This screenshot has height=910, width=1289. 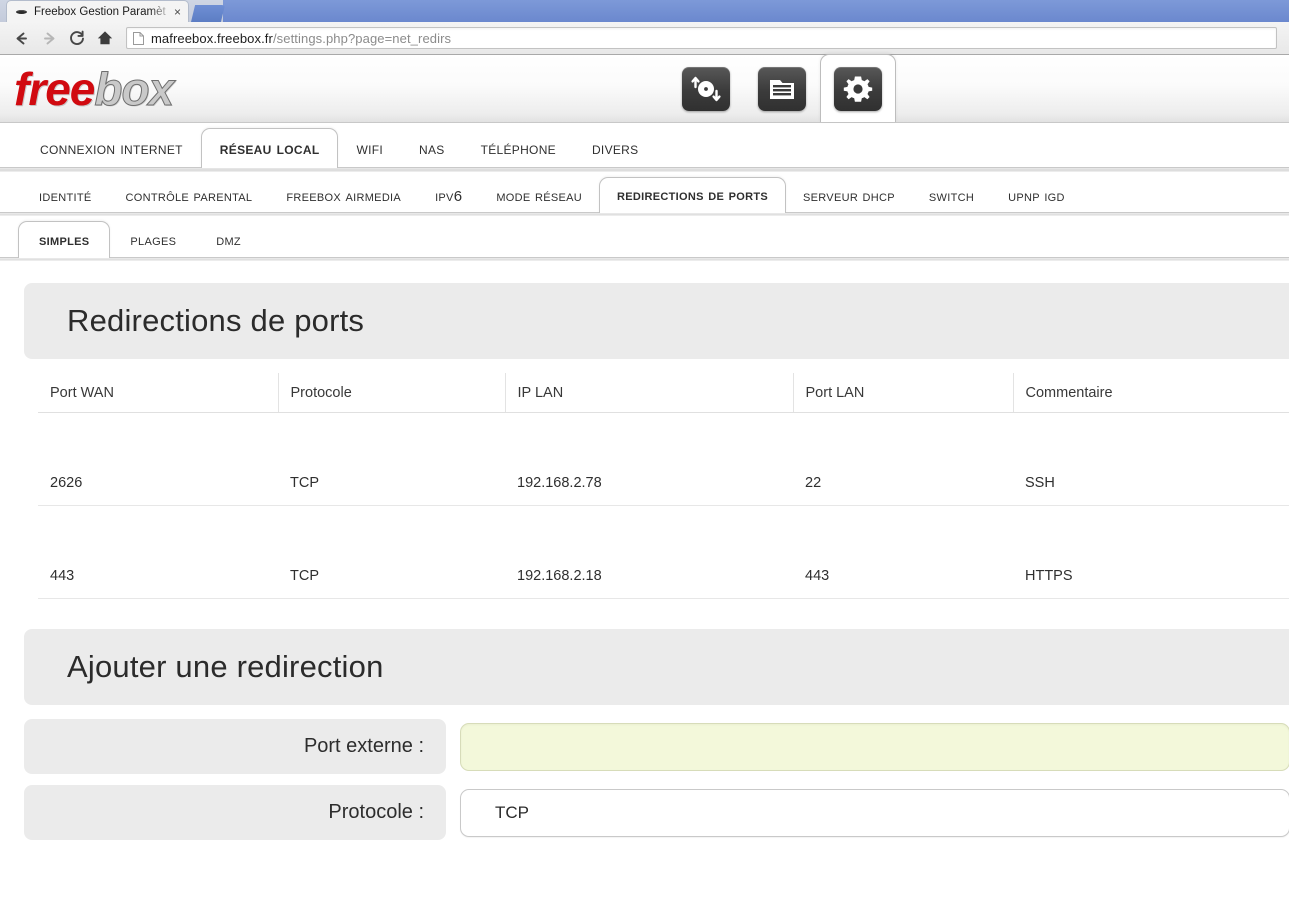 What do you see at coordinates (369, 149) in the screenshot?
I see `nav1-tab-wifi: Wifi` at bounding box center [369, 149].